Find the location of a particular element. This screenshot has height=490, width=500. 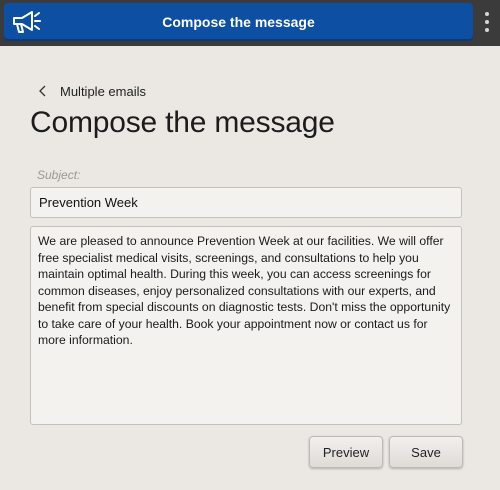

title-bar: Compose the message is located at coordinates (250, 23).